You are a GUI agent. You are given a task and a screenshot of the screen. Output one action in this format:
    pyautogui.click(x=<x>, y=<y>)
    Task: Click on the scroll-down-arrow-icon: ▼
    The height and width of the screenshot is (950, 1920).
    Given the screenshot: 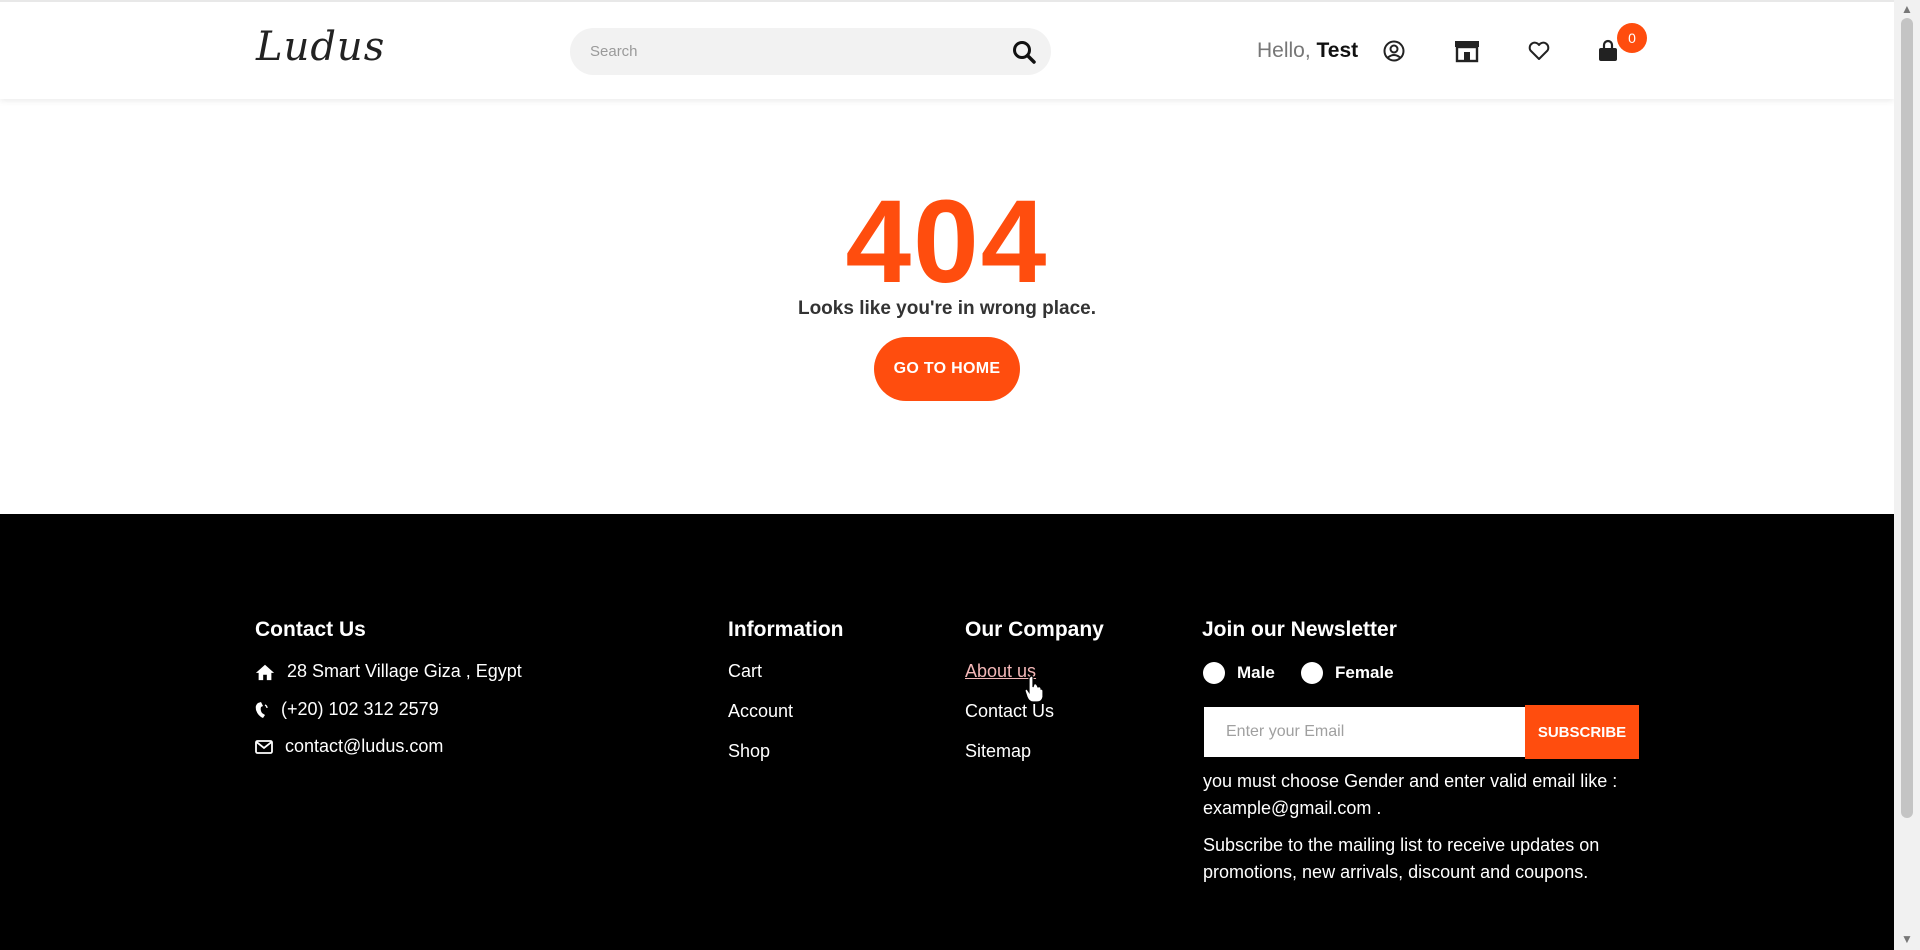 What is the action you would take?
    pyautogui.click(x=1907, y=939)
    